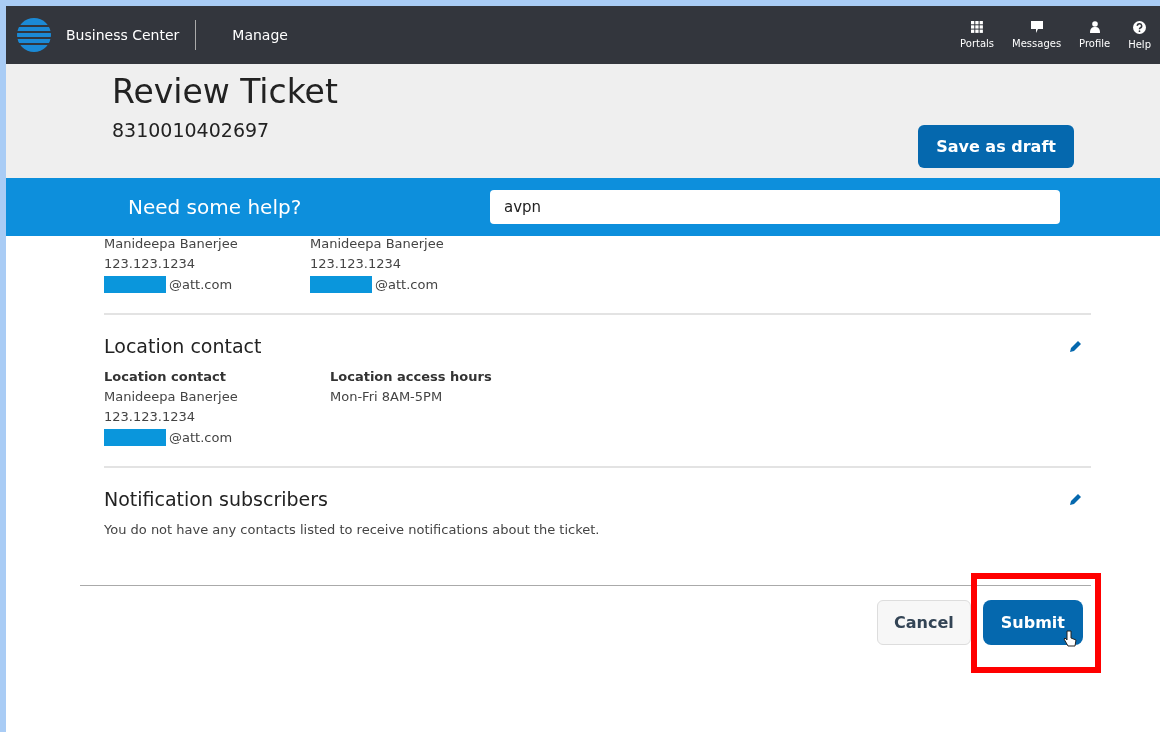  I want to click on help-search-field: avpn, so click(775, 207).